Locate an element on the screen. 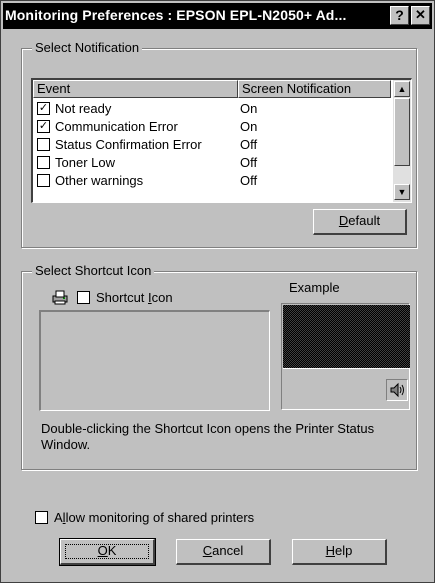  desktop-pattern is located at coordinates (346, 336).